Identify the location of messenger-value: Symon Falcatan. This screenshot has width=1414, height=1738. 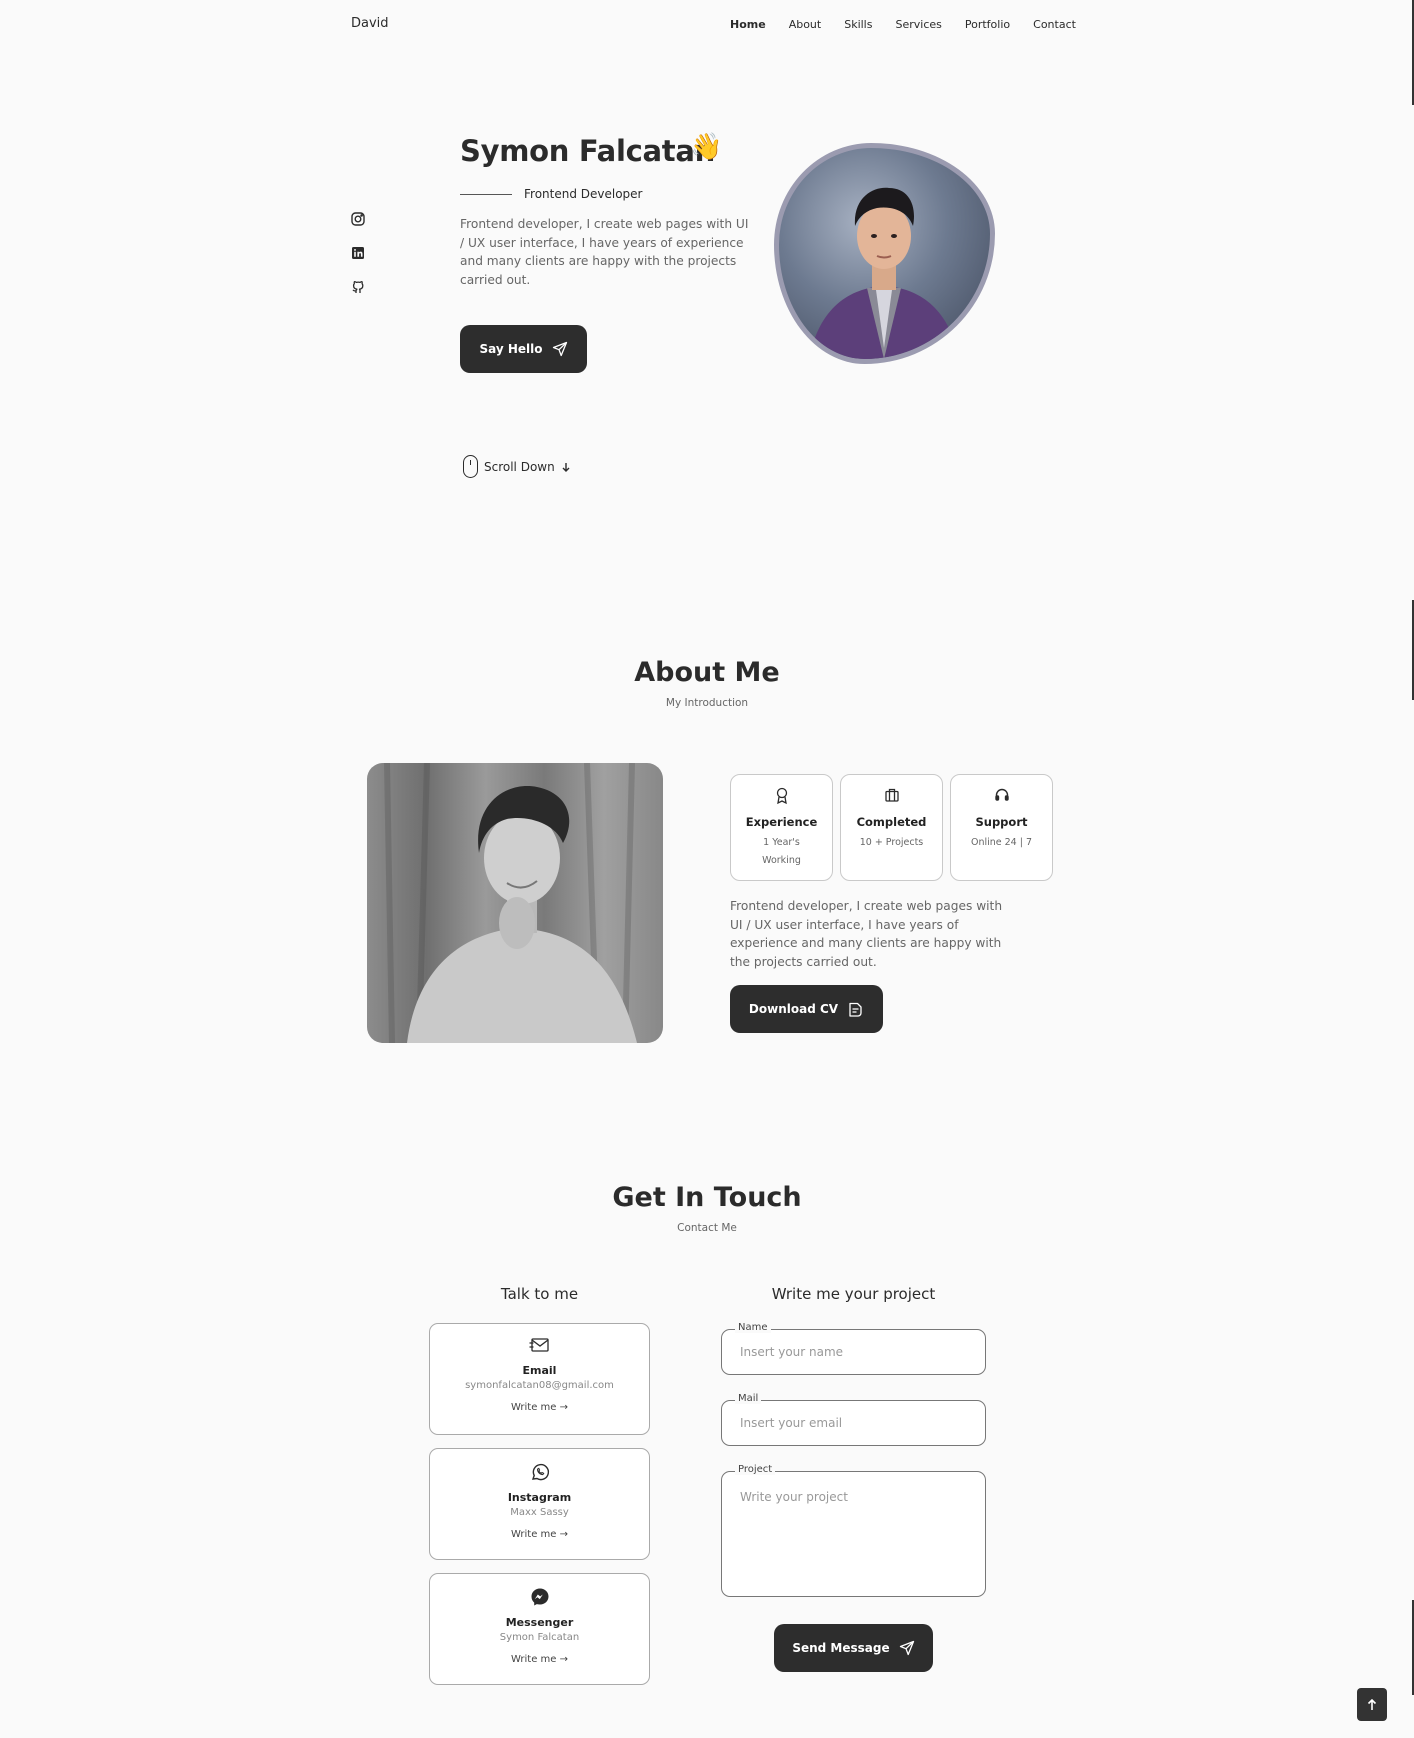
(539, 1637).